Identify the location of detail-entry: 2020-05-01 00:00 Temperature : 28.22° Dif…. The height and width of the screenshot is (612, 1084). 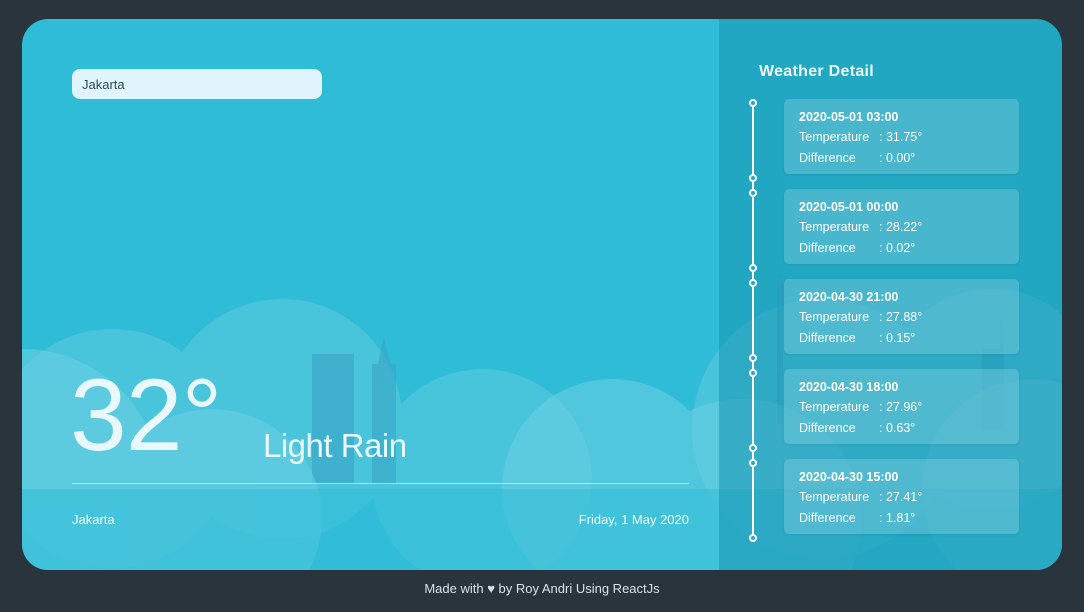
(901, 226).